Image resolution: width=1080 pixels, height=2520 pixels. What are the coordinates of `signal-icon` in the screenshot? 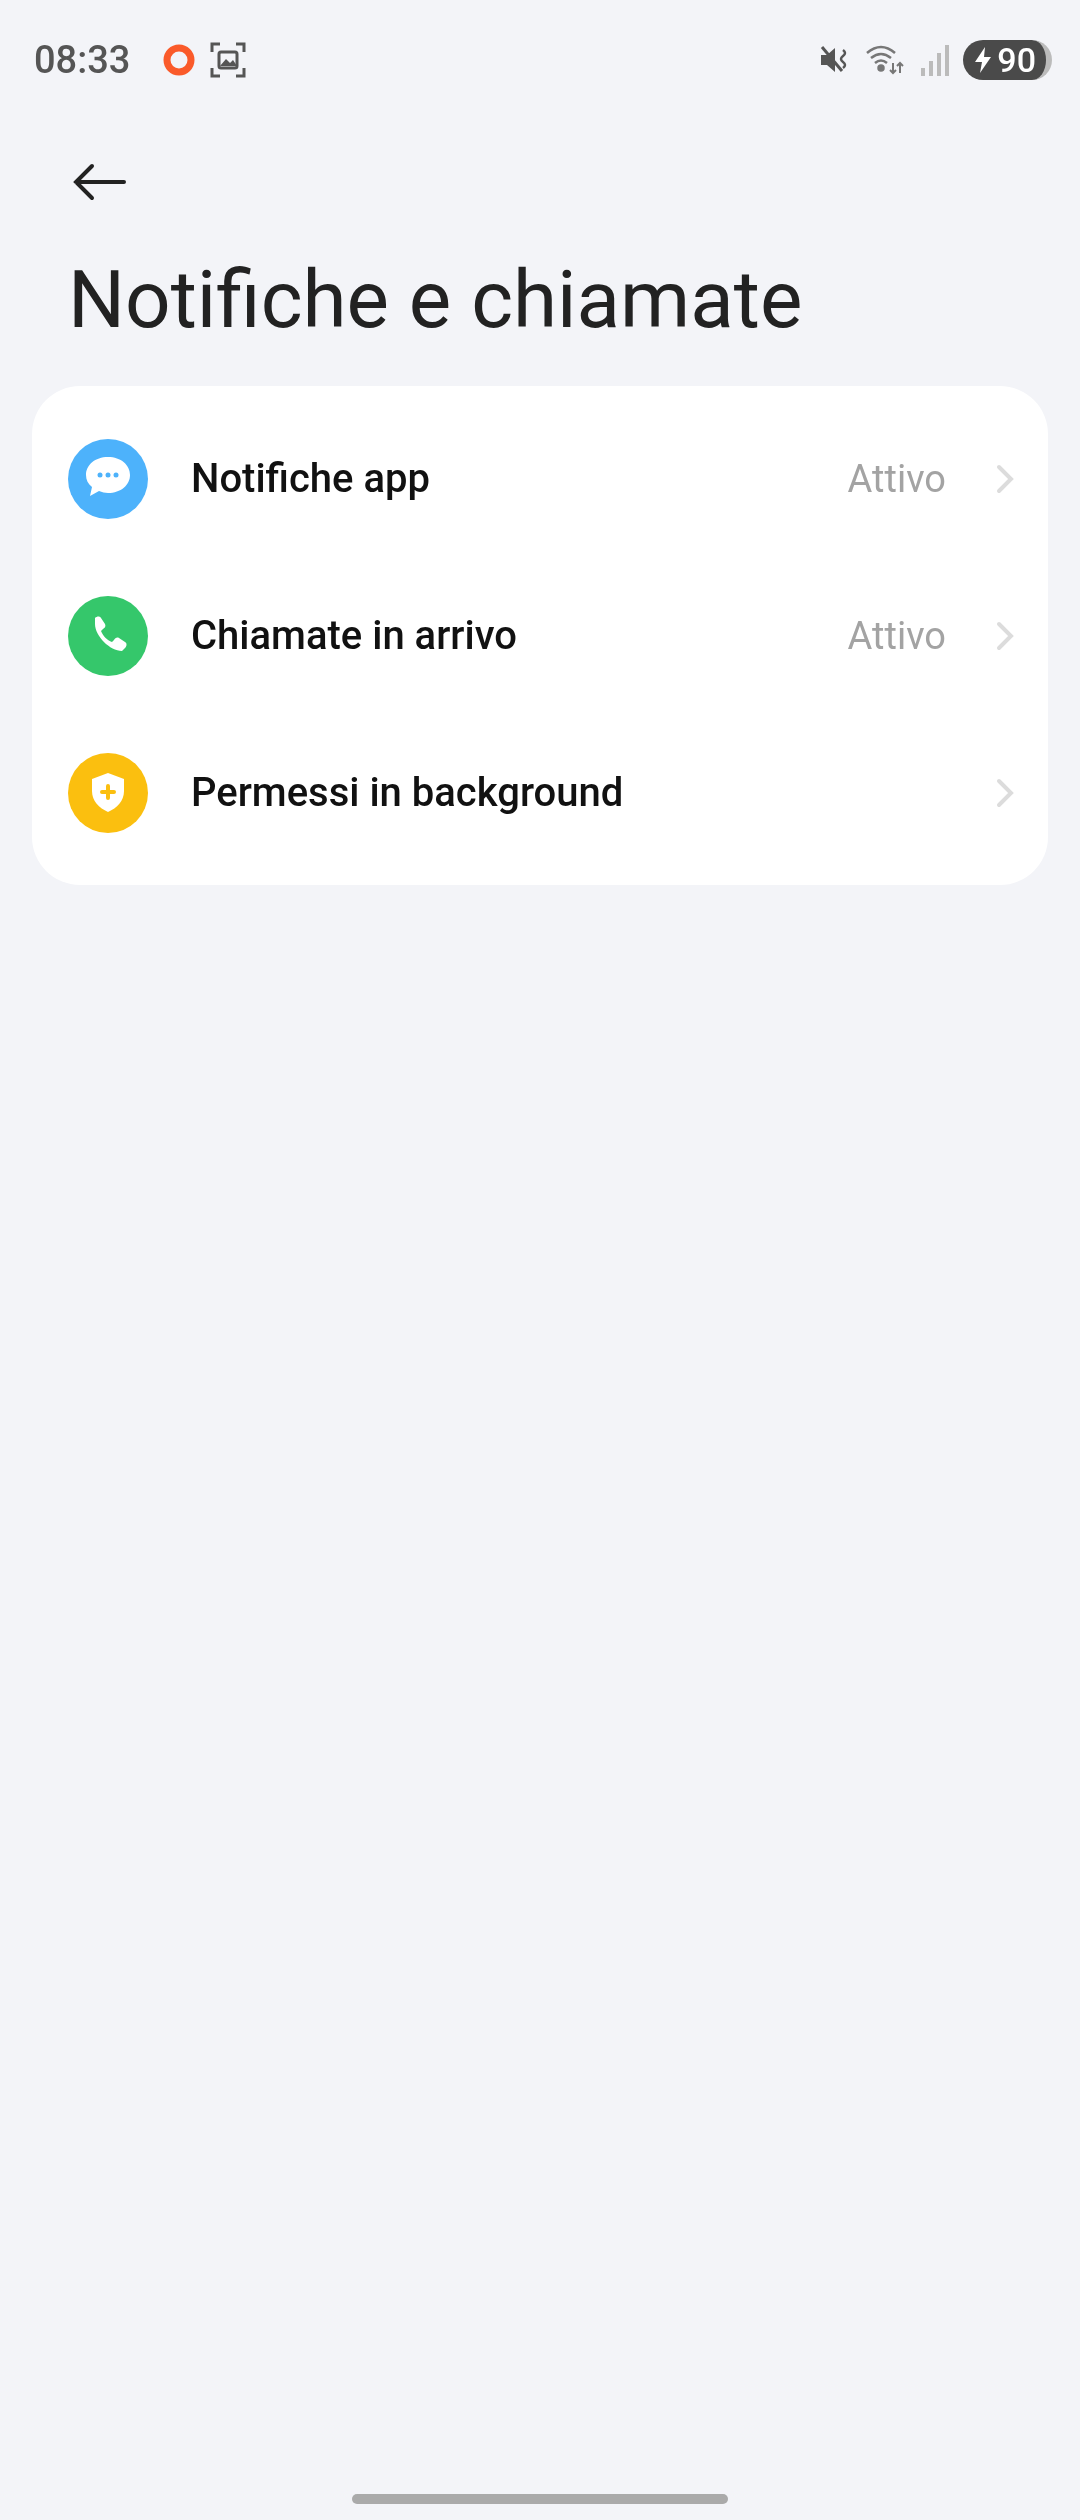 It's located at (934, 60).